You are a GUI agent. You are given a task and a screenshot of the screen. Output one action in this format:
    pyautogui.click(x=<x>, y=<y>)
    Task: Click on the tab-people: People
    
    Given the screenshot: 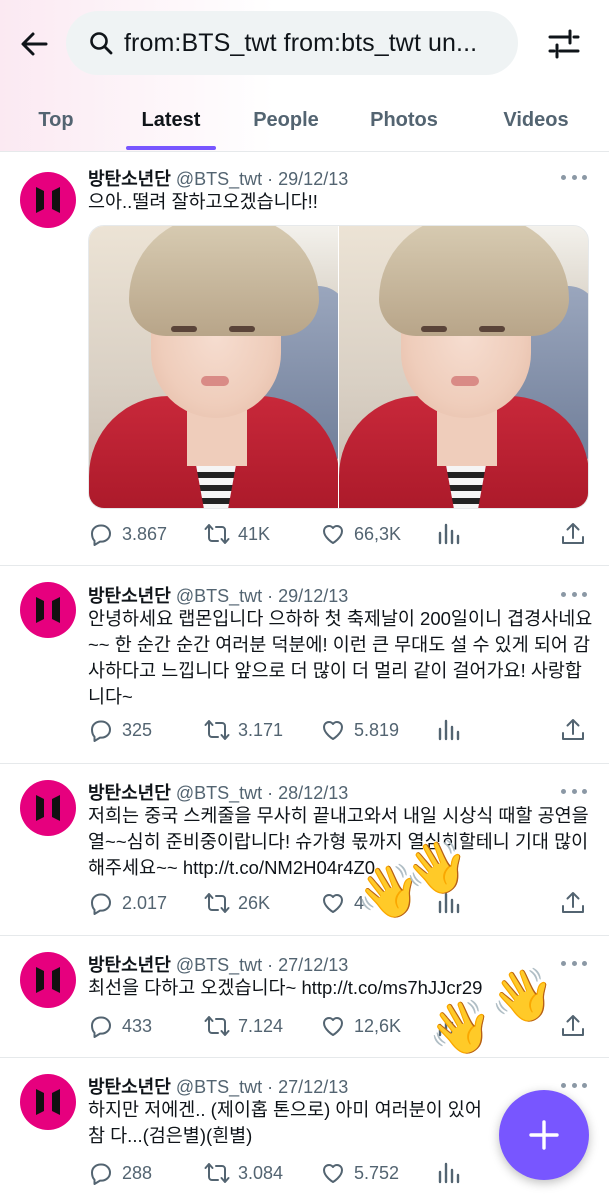 What is the action you would take?
    pyautogui.click(x=286, y=120)
    